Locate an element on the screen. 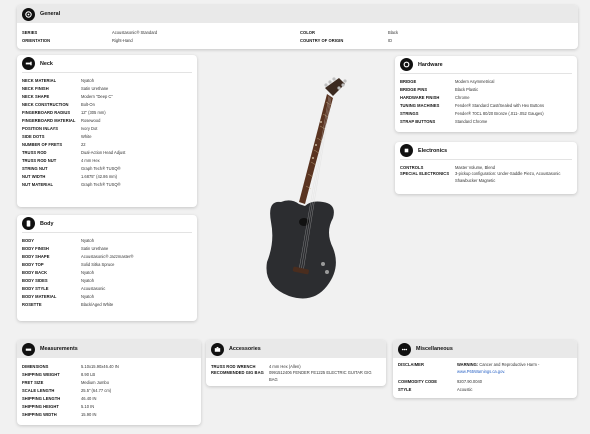 The height and width of the screenshot is (434, 590). spec-row: POSITION INLAYS Ivory Dot is located at coordinates (107, 128).